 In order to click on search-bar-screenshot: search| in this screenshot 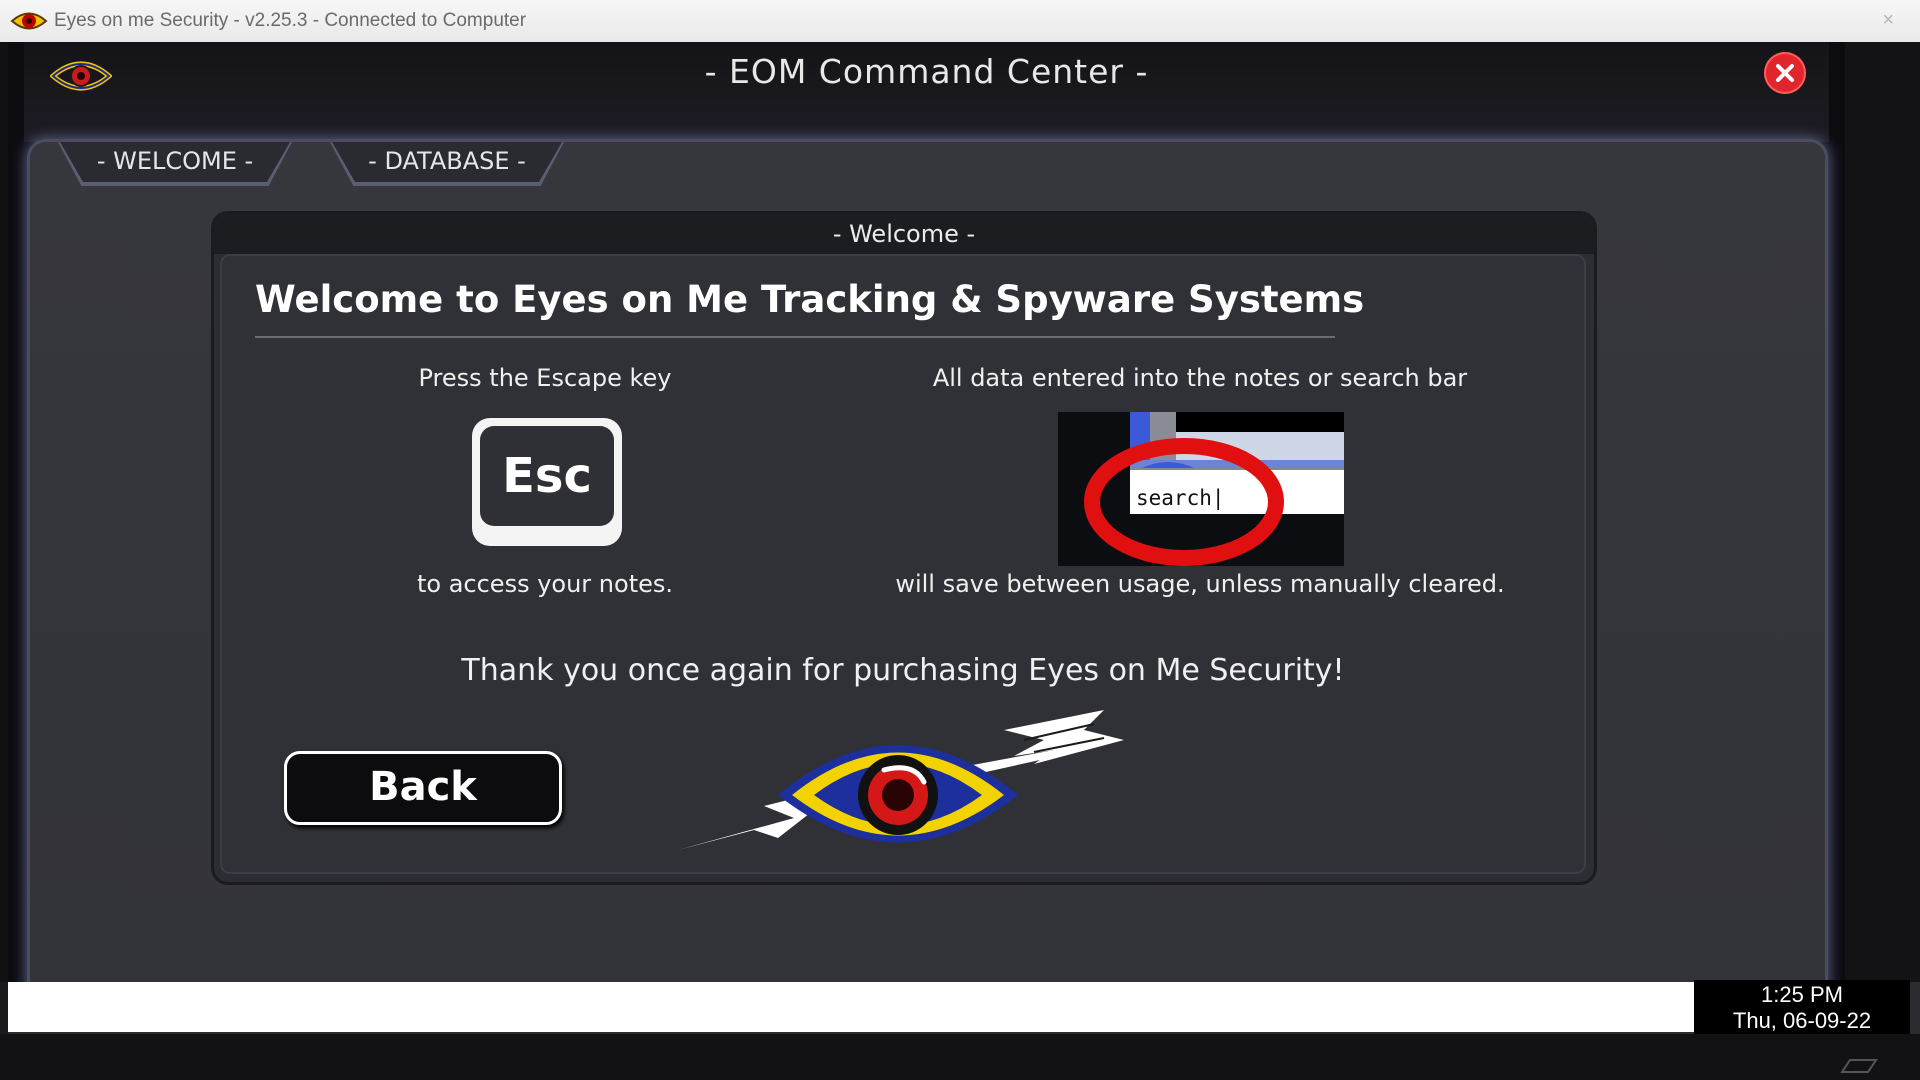, I will do `click(1201, 489)`.